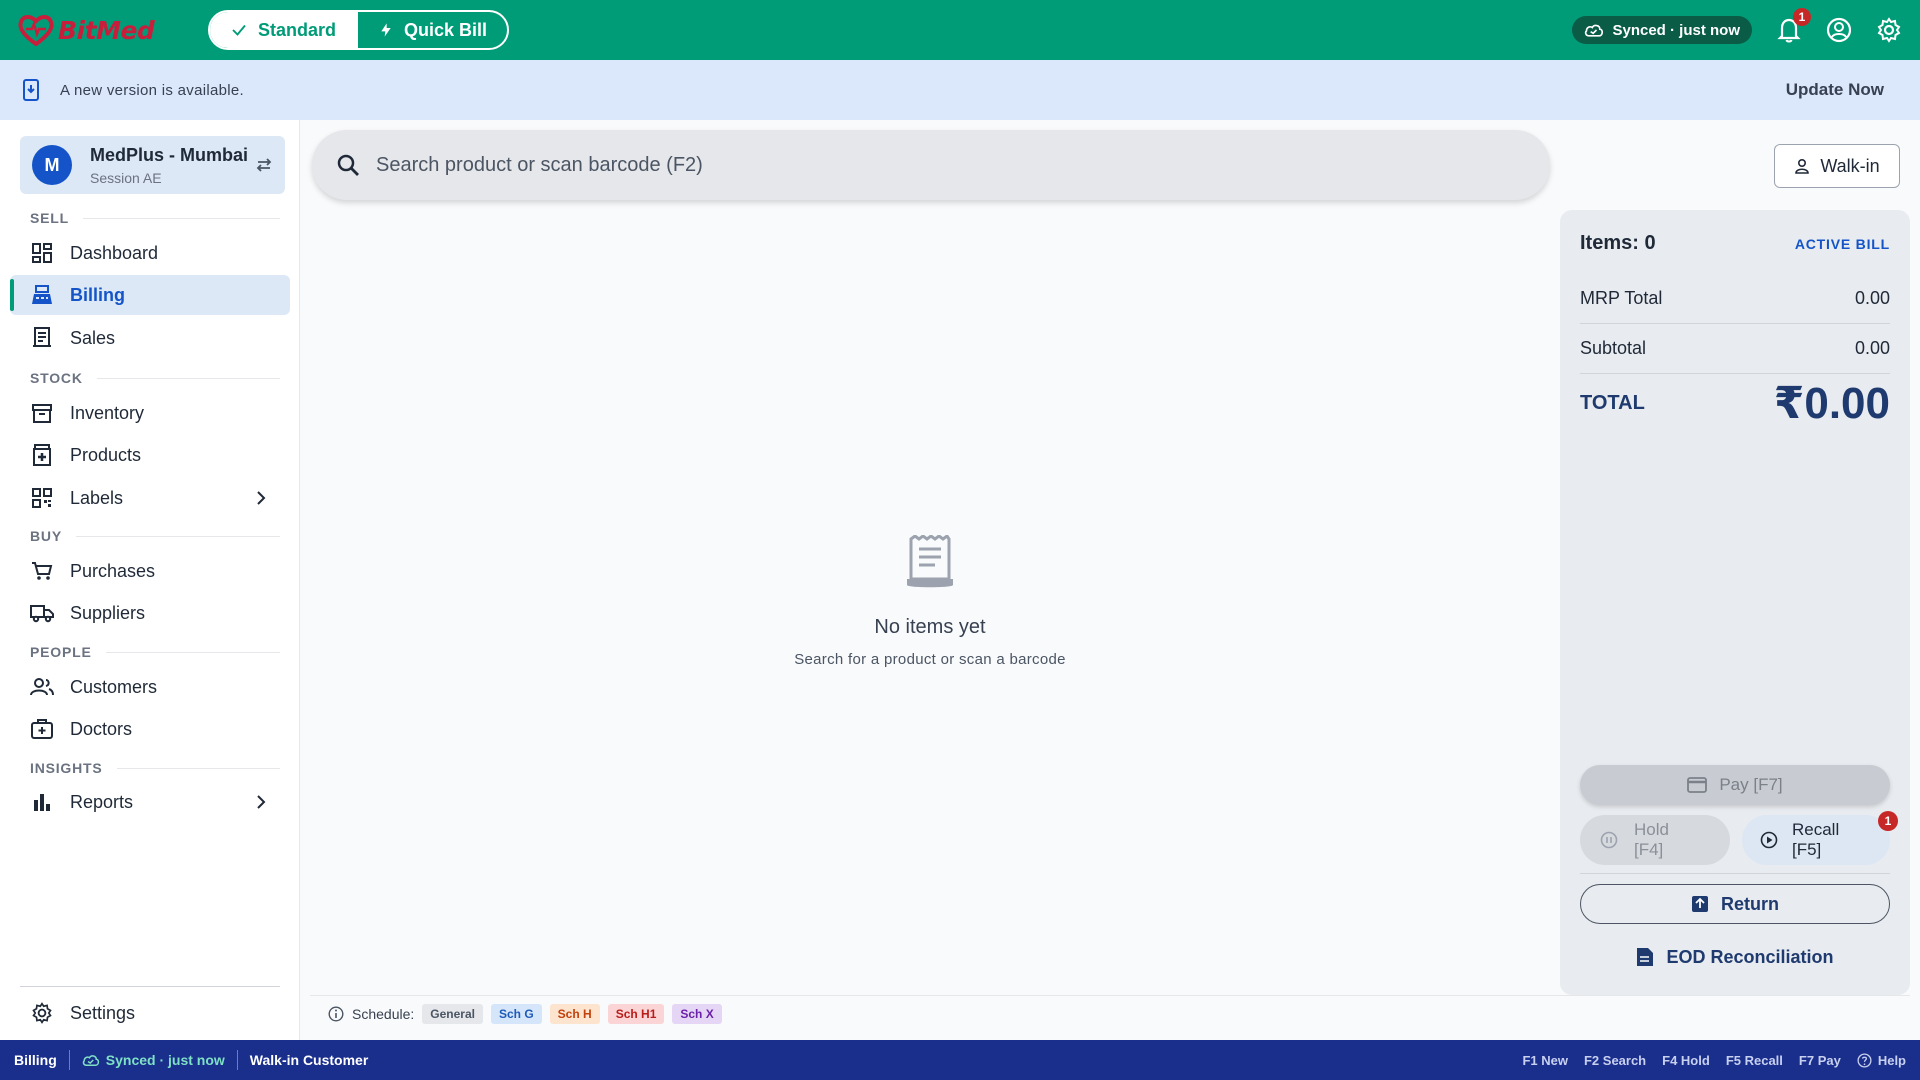 Image resolution: width=1920 pixels, height=1080 pixels. I want to click on return-box-icon, so click(1700, 904).